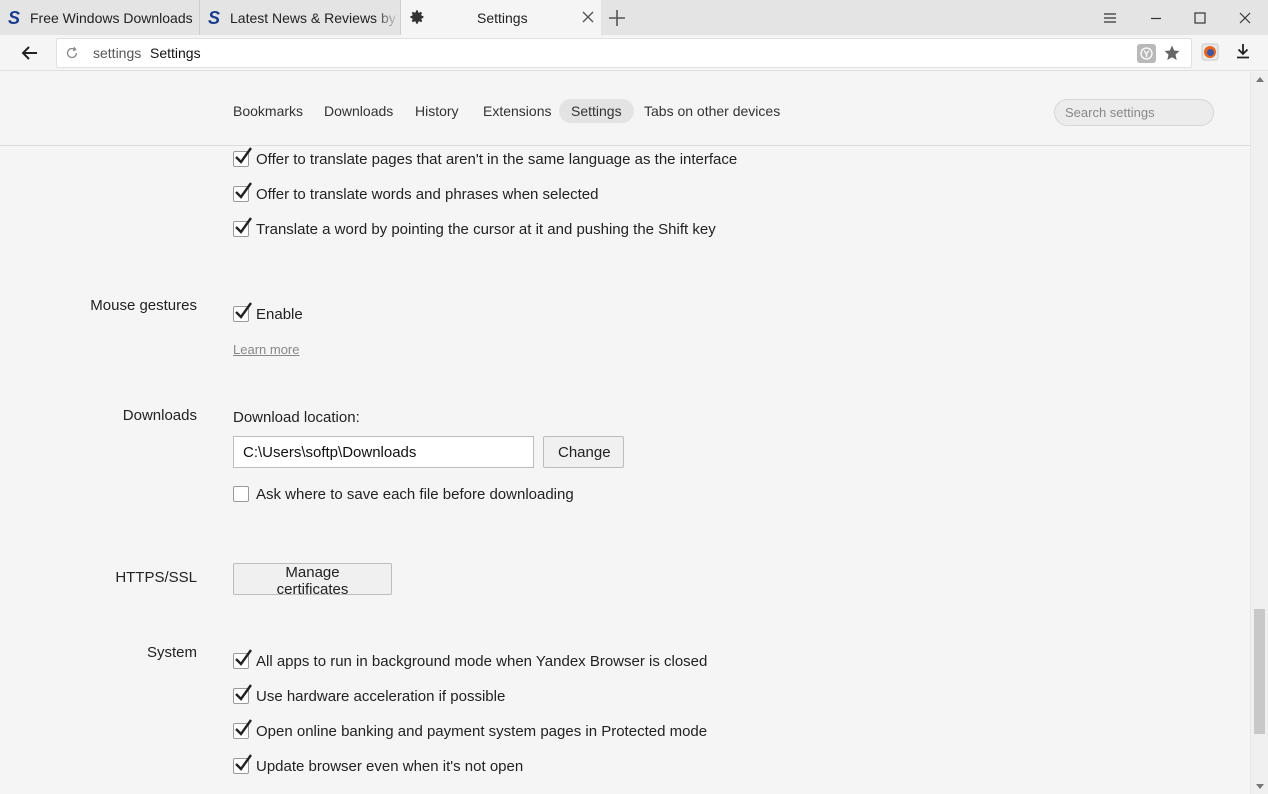 Image resolution: width=1268 pixels, height=794 pixels. What do you see at coordinates (296, 417) in the screenshot?
I see `download-location-label: Download location:` at bounding box center [296, 417].